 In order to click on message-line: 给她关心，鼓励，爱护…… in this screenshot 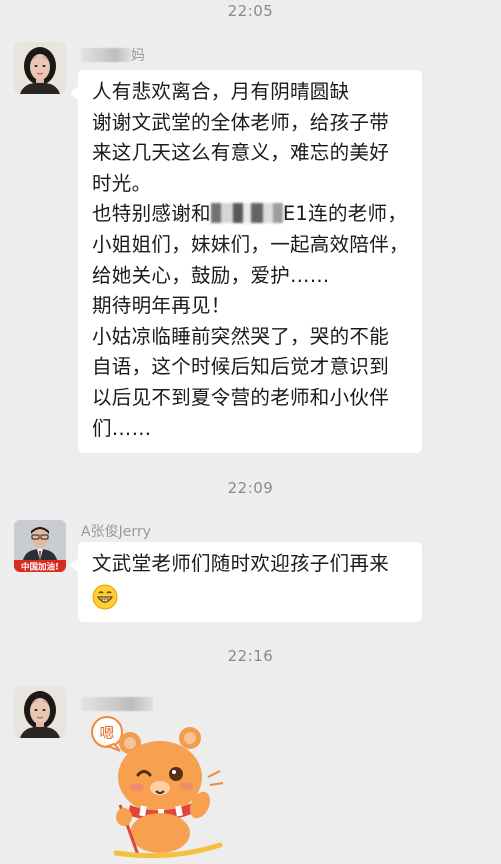, I will do `click(211, 275)`.